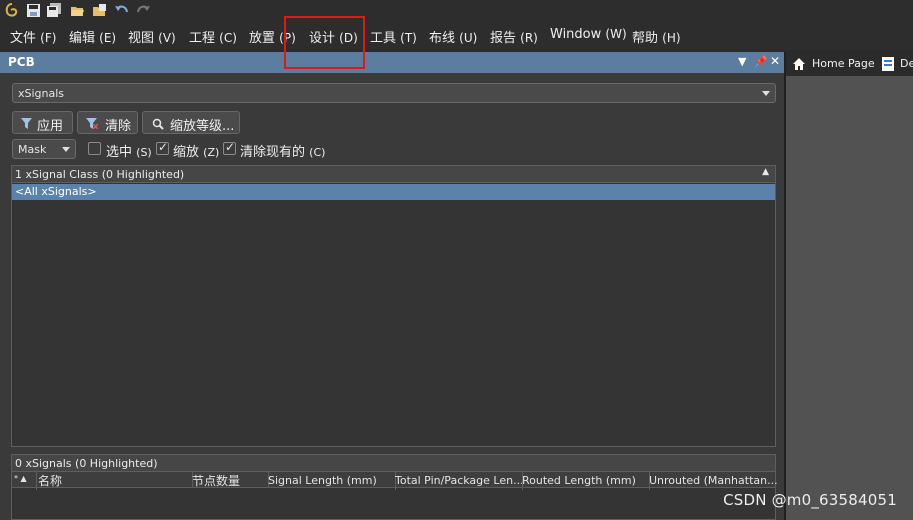 The image size is (913, 520). I want to click on menu-file: 文件 (F), so click(33, 36).